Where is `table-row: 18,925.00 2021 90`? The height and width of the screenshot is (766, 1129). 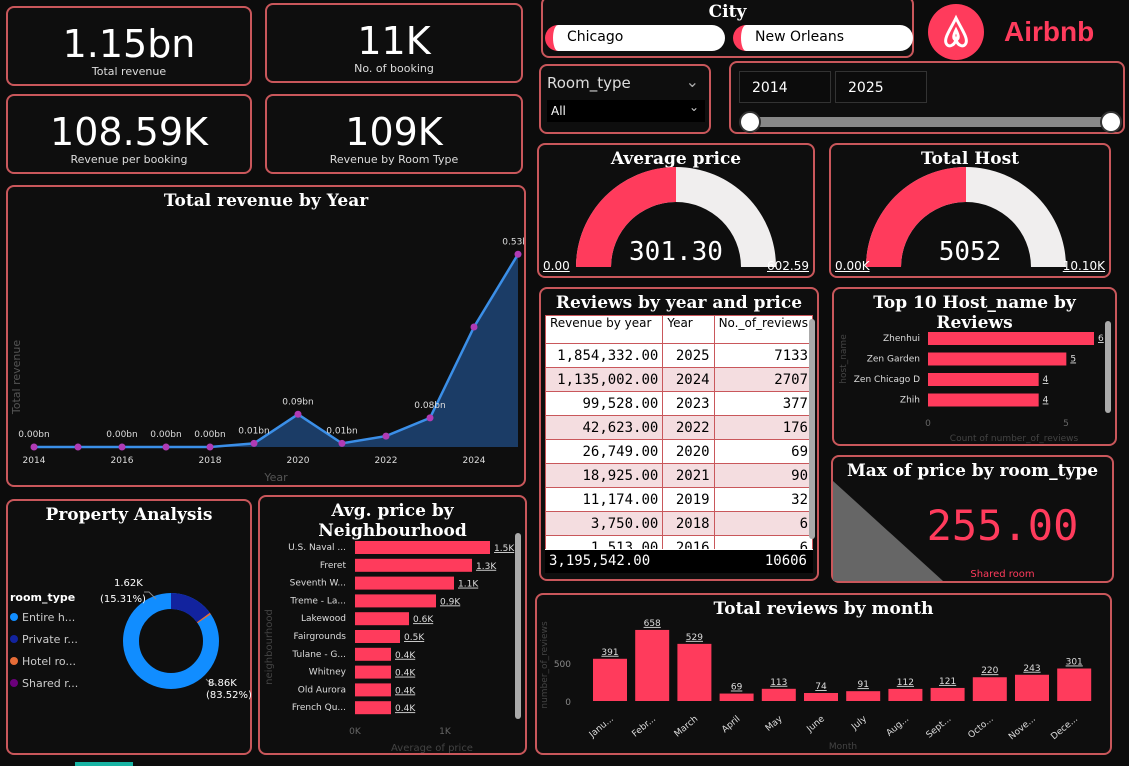 table-row: 18,925.00 2021 90 is located at coordinates (679, 475).